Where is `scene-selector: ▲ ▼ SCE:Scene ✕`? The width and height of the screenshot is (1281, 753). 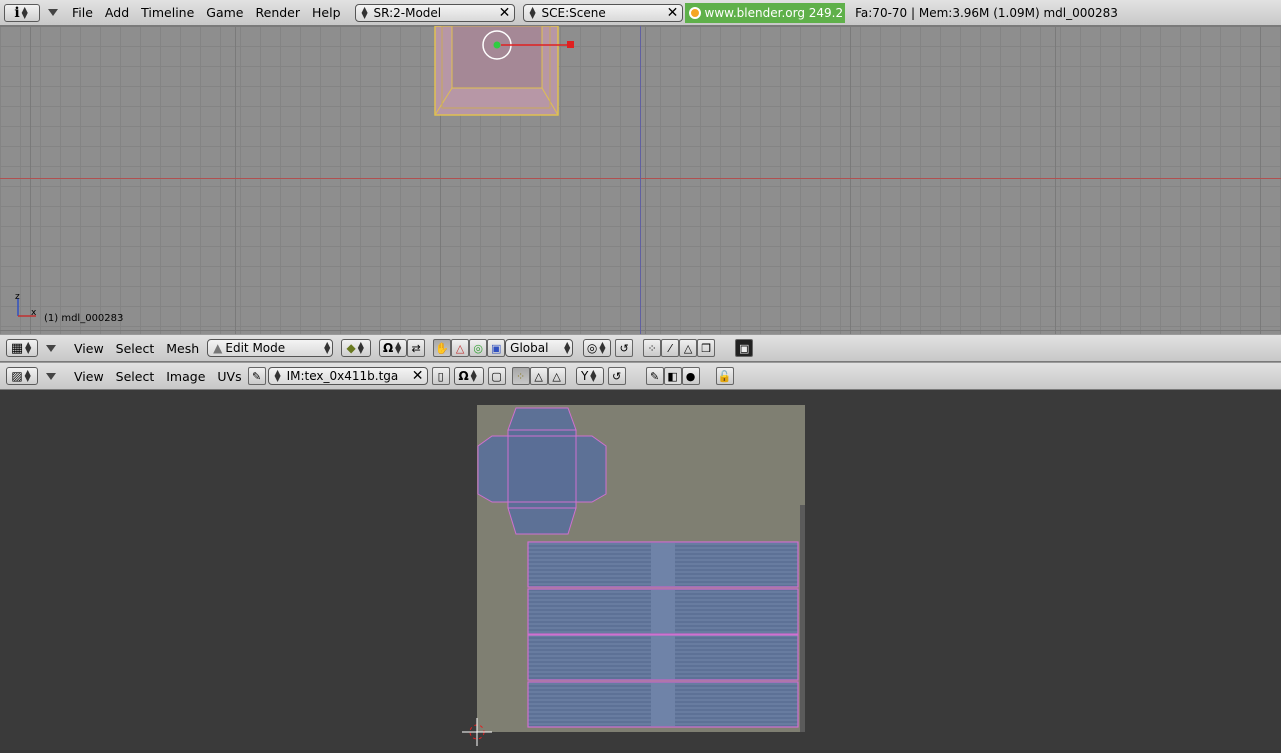
scene-selector: ▲ ▼ SCE:Scene ✕ is located at coordinates (602, 12).